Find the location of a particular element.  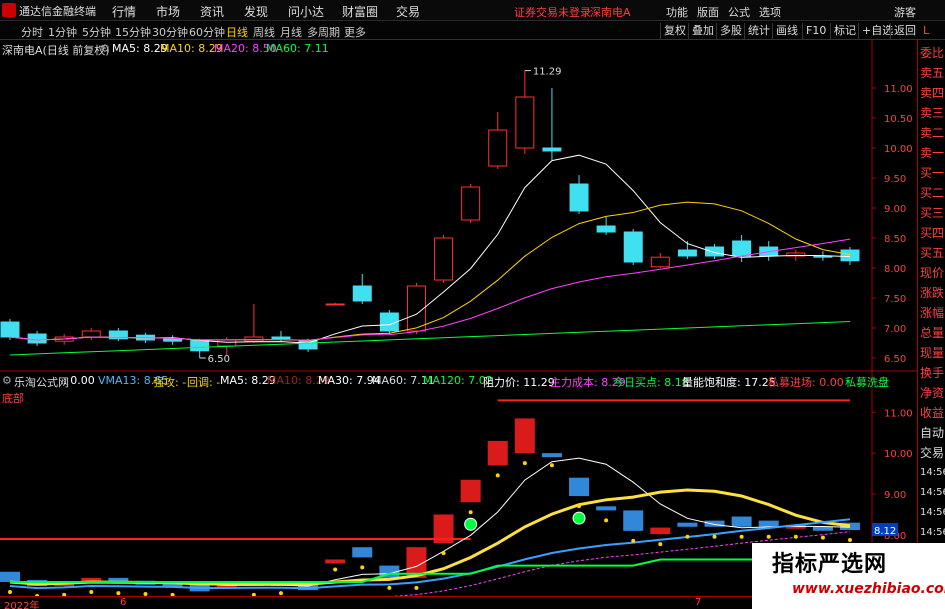

sub-qianggong: 强攻: - is located at coordinates (170, 382).